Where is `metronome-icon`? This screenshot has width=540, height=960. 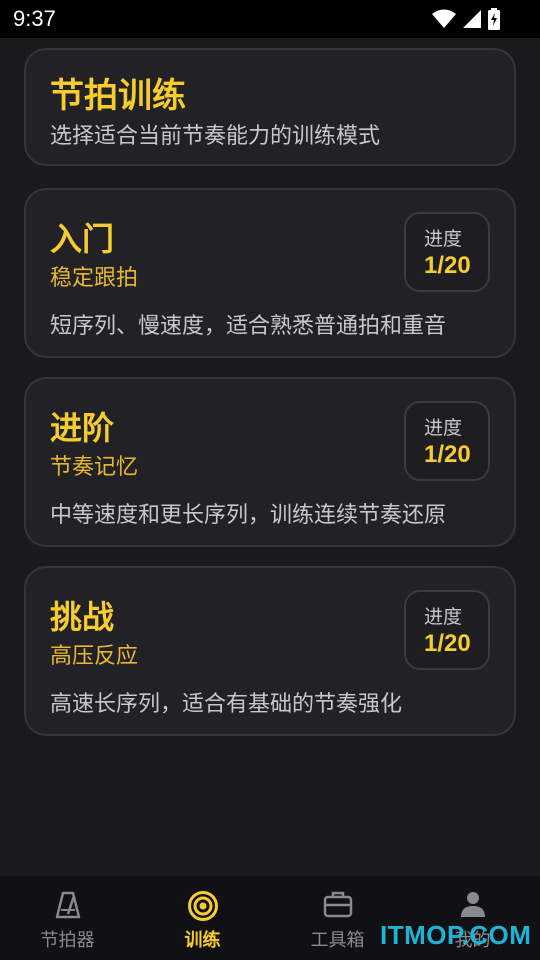 metronome-icon is located at coordinates (67, 905).